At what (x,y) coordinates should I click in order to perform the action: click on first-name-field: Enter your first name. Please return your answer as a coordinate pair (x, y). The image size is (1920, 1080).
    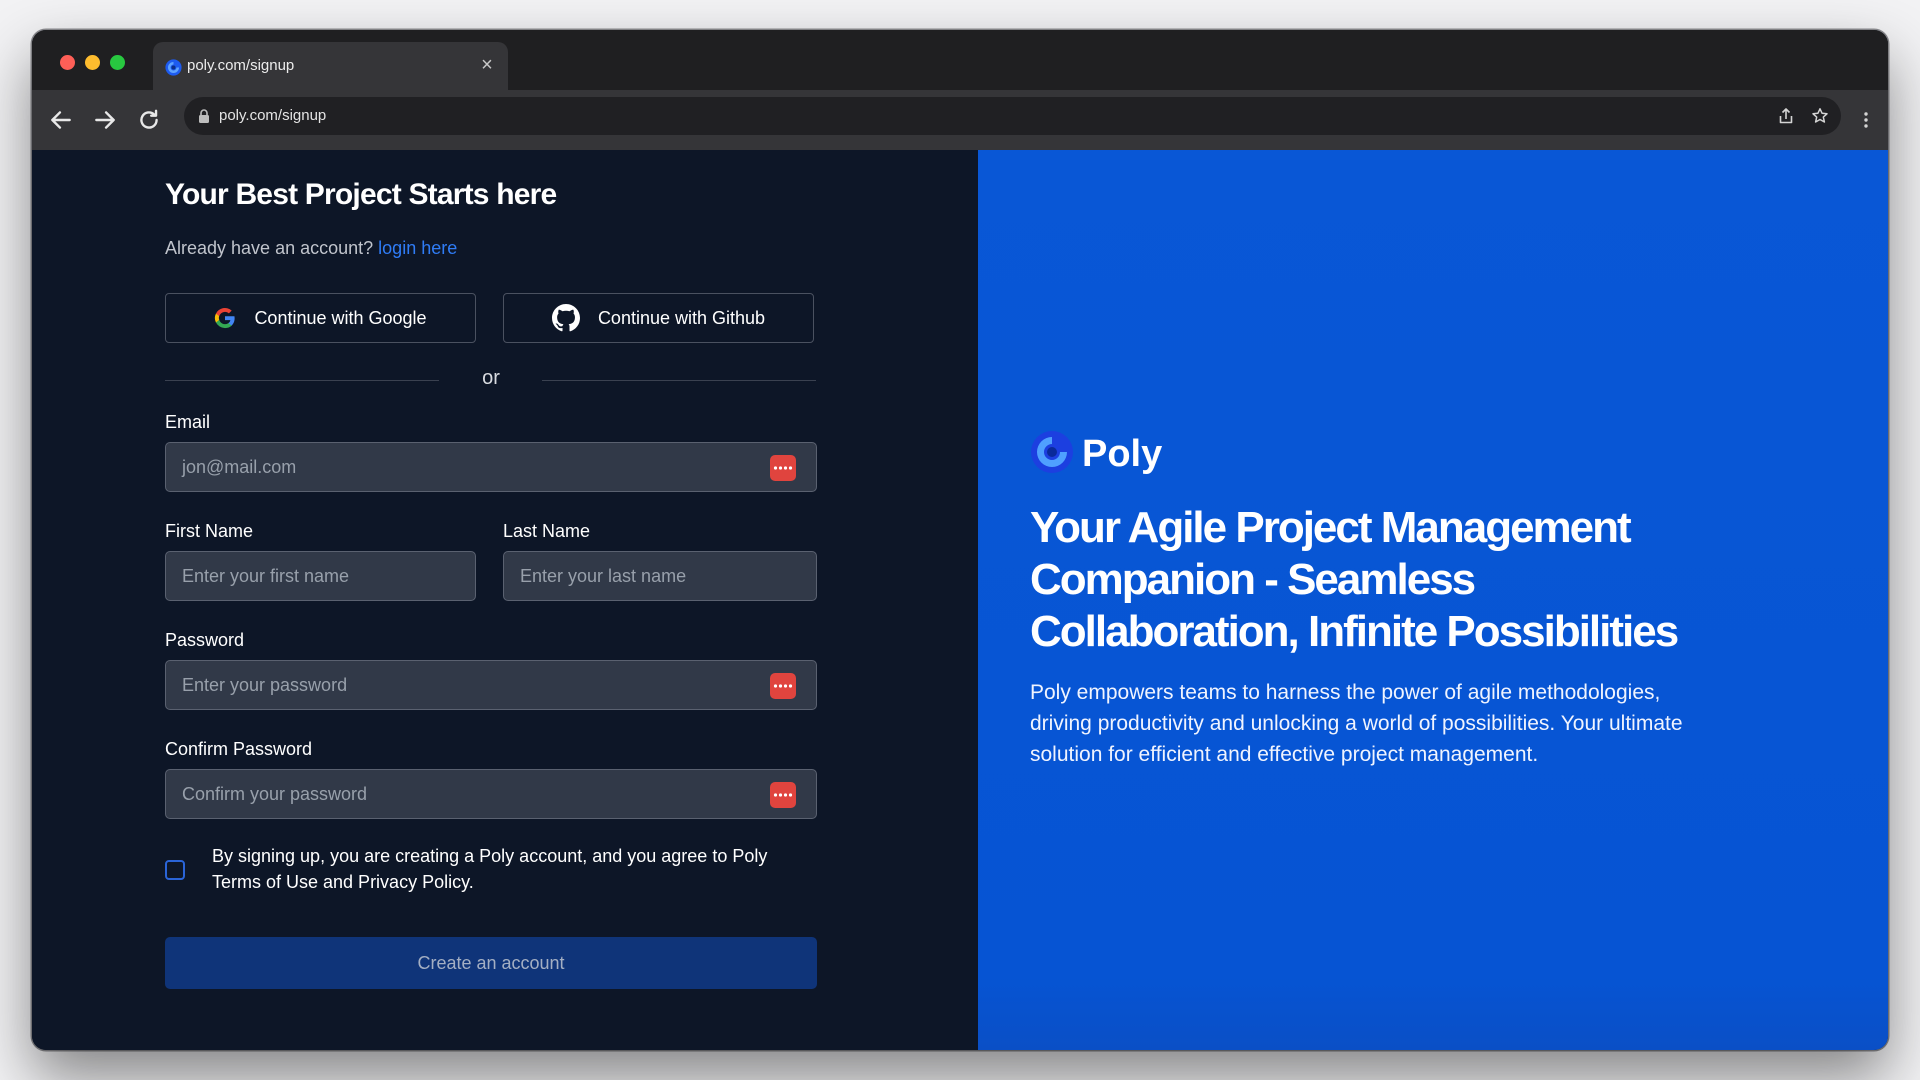
    Looking at the image, I should click on (320, 576).